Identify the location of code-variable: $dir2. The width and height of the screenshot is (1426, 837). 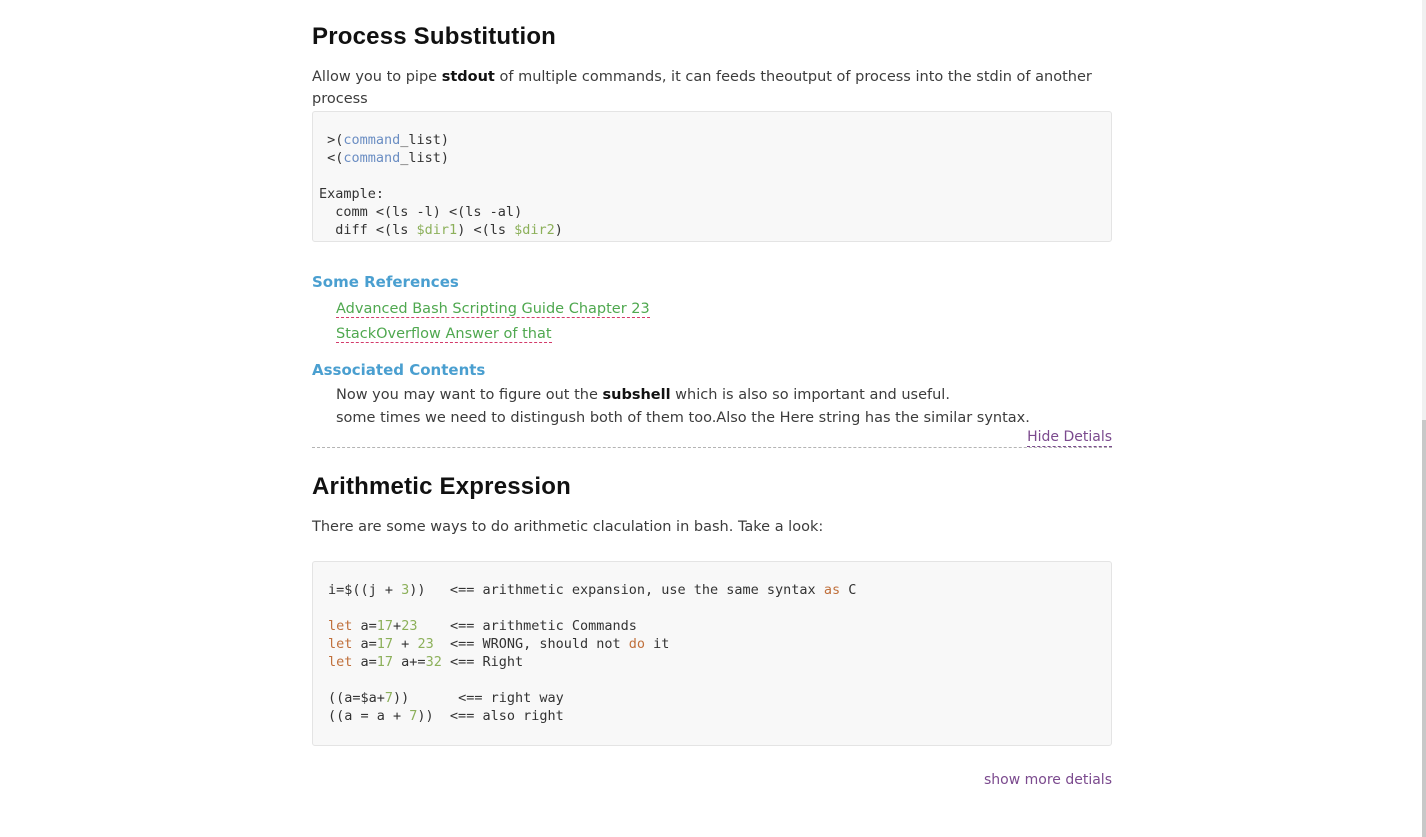
(534, 230).